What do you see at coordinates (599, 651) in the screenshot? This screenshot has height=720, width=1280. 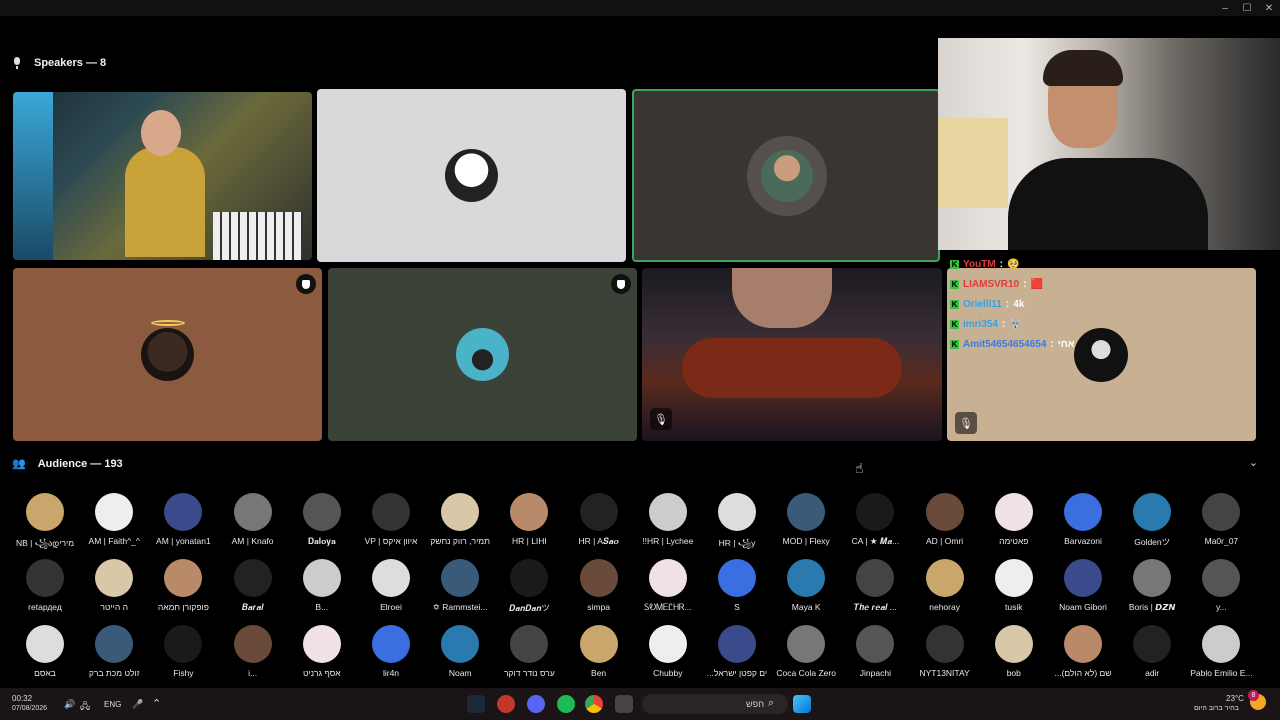 I see `audience-member: Ben` at bounding box center [599, 651].